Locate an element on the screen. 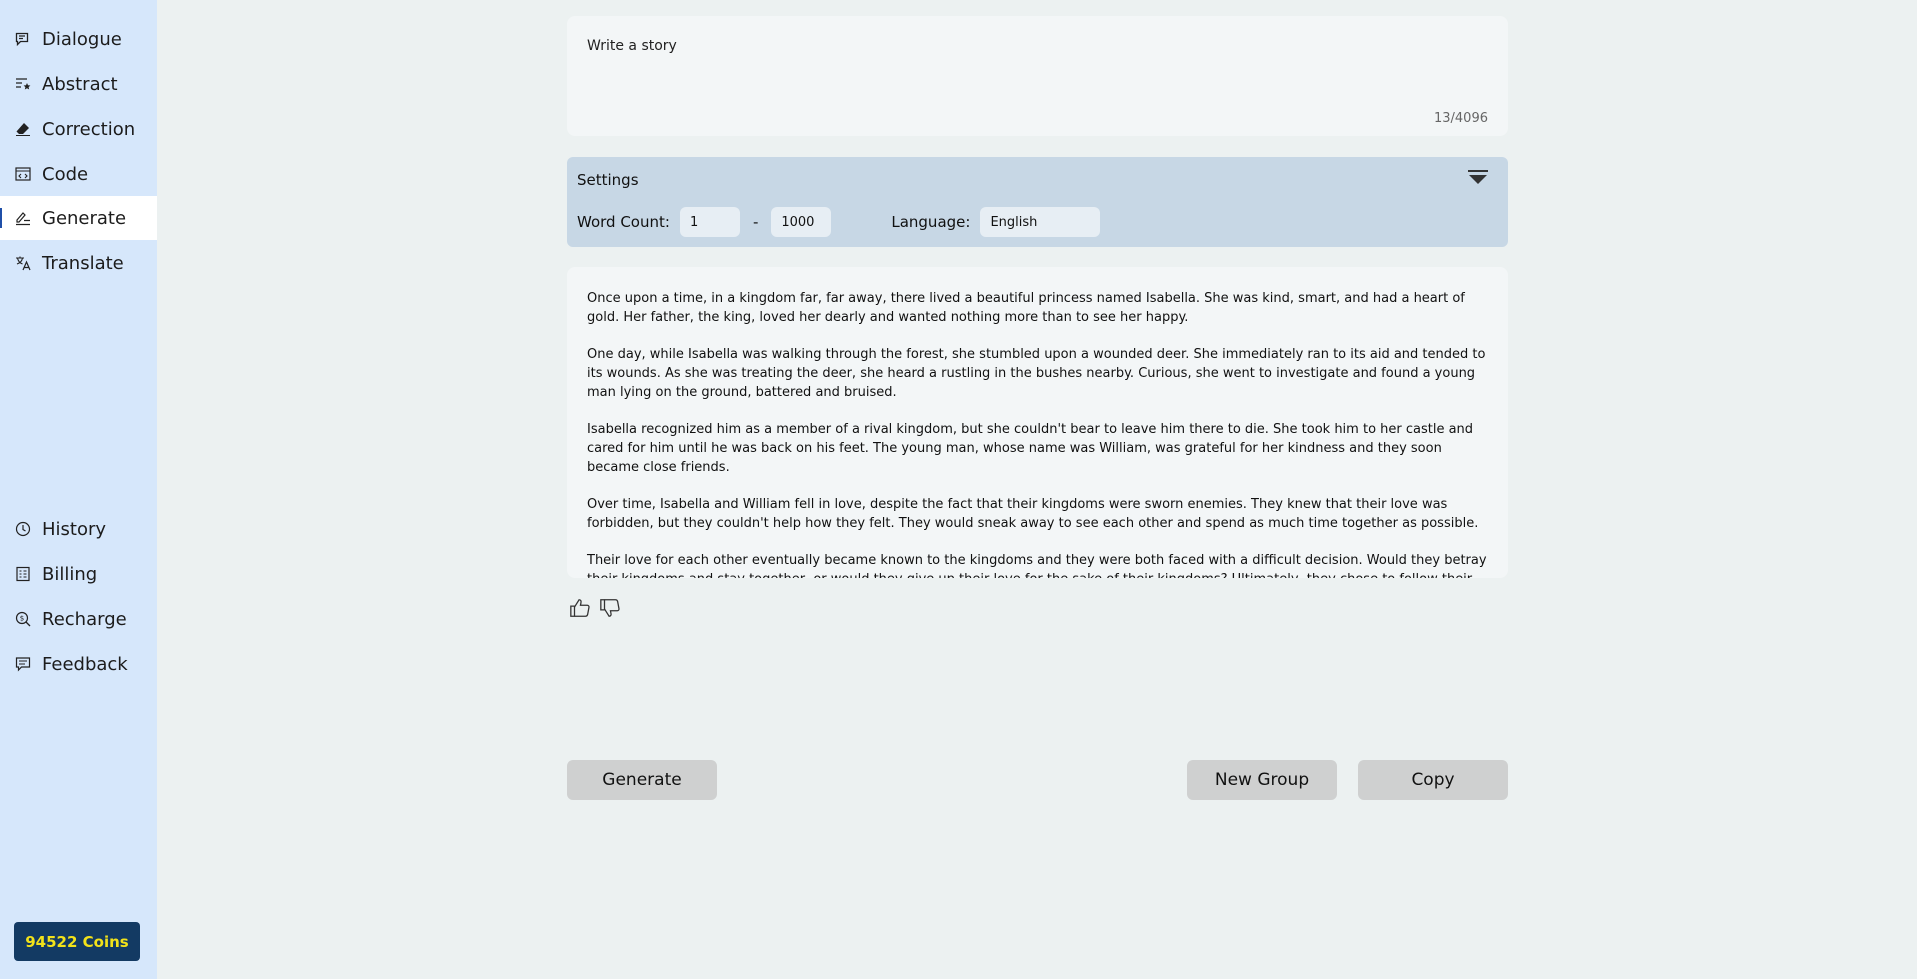 This screenshot has height=979, width=1917. chat-icon is located at coordinates (23, 39).